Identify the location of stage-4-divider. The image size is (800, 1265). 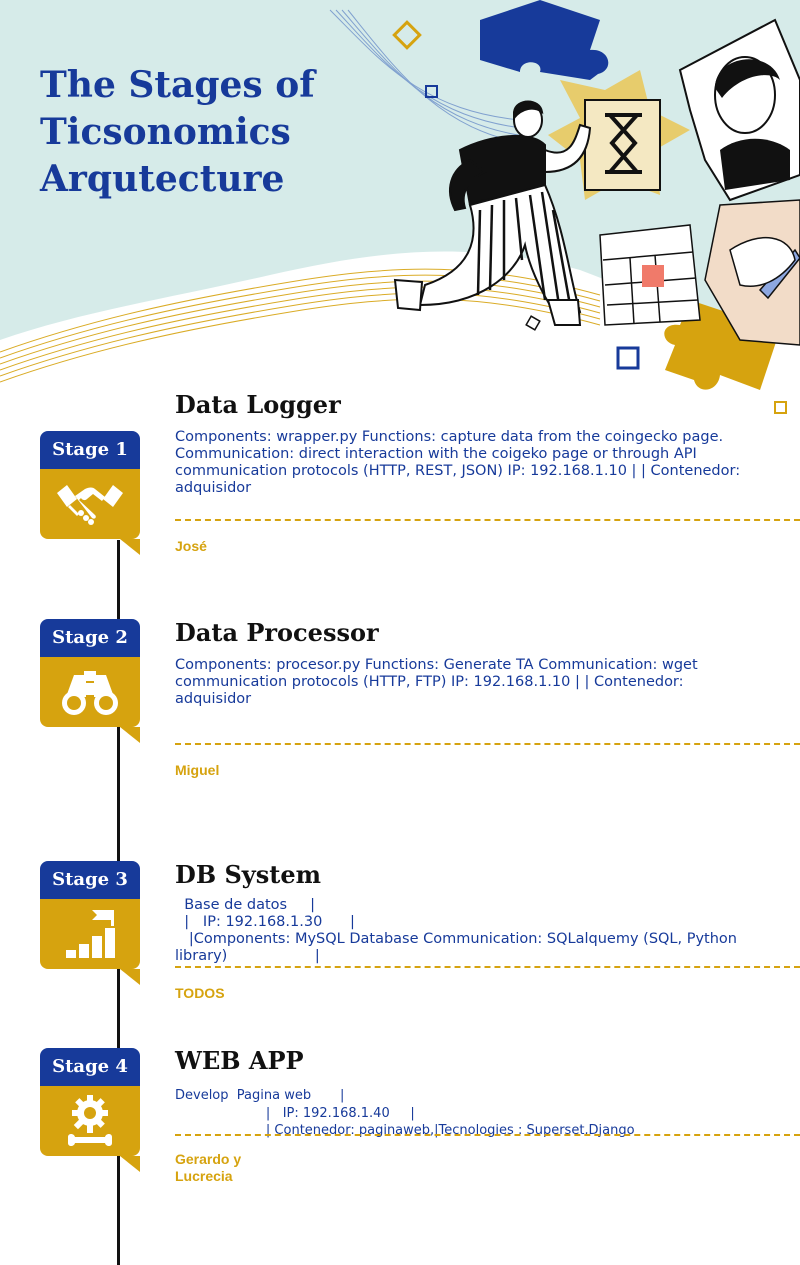
(487, 1135).